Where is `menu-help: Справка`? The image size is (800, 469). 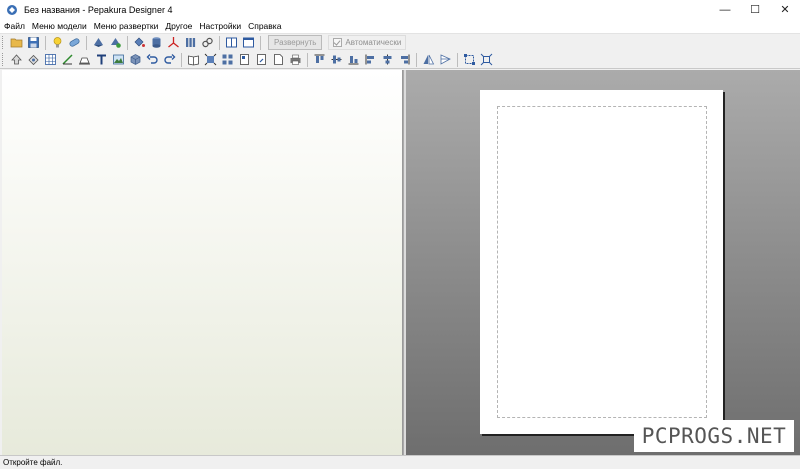 menu-help: Справка is located at coordinates (264, 26).